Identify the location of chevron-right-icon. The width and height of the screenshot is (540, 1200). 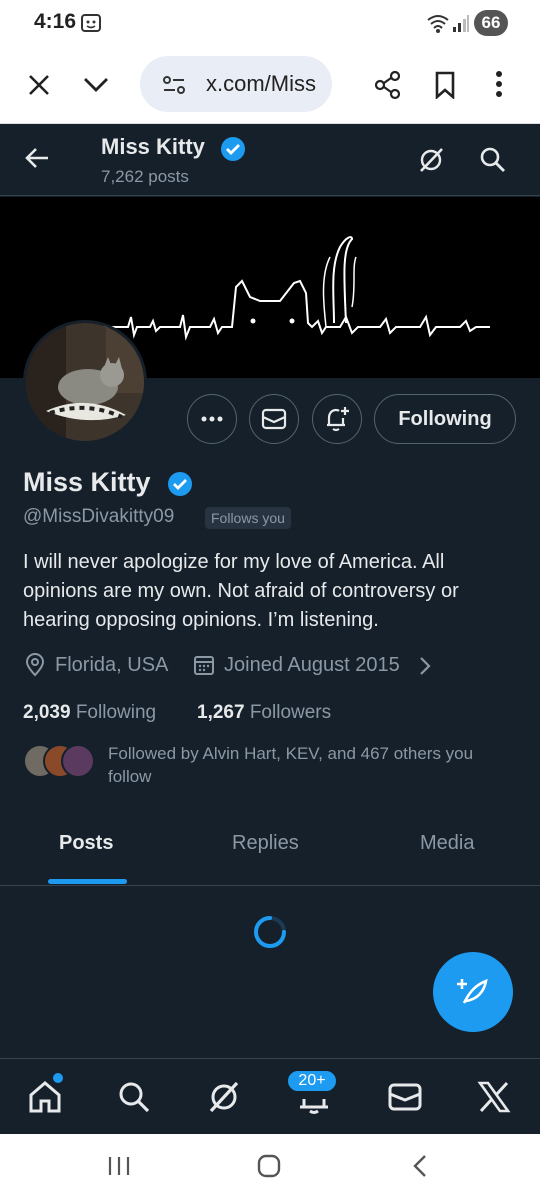
(425, 668).